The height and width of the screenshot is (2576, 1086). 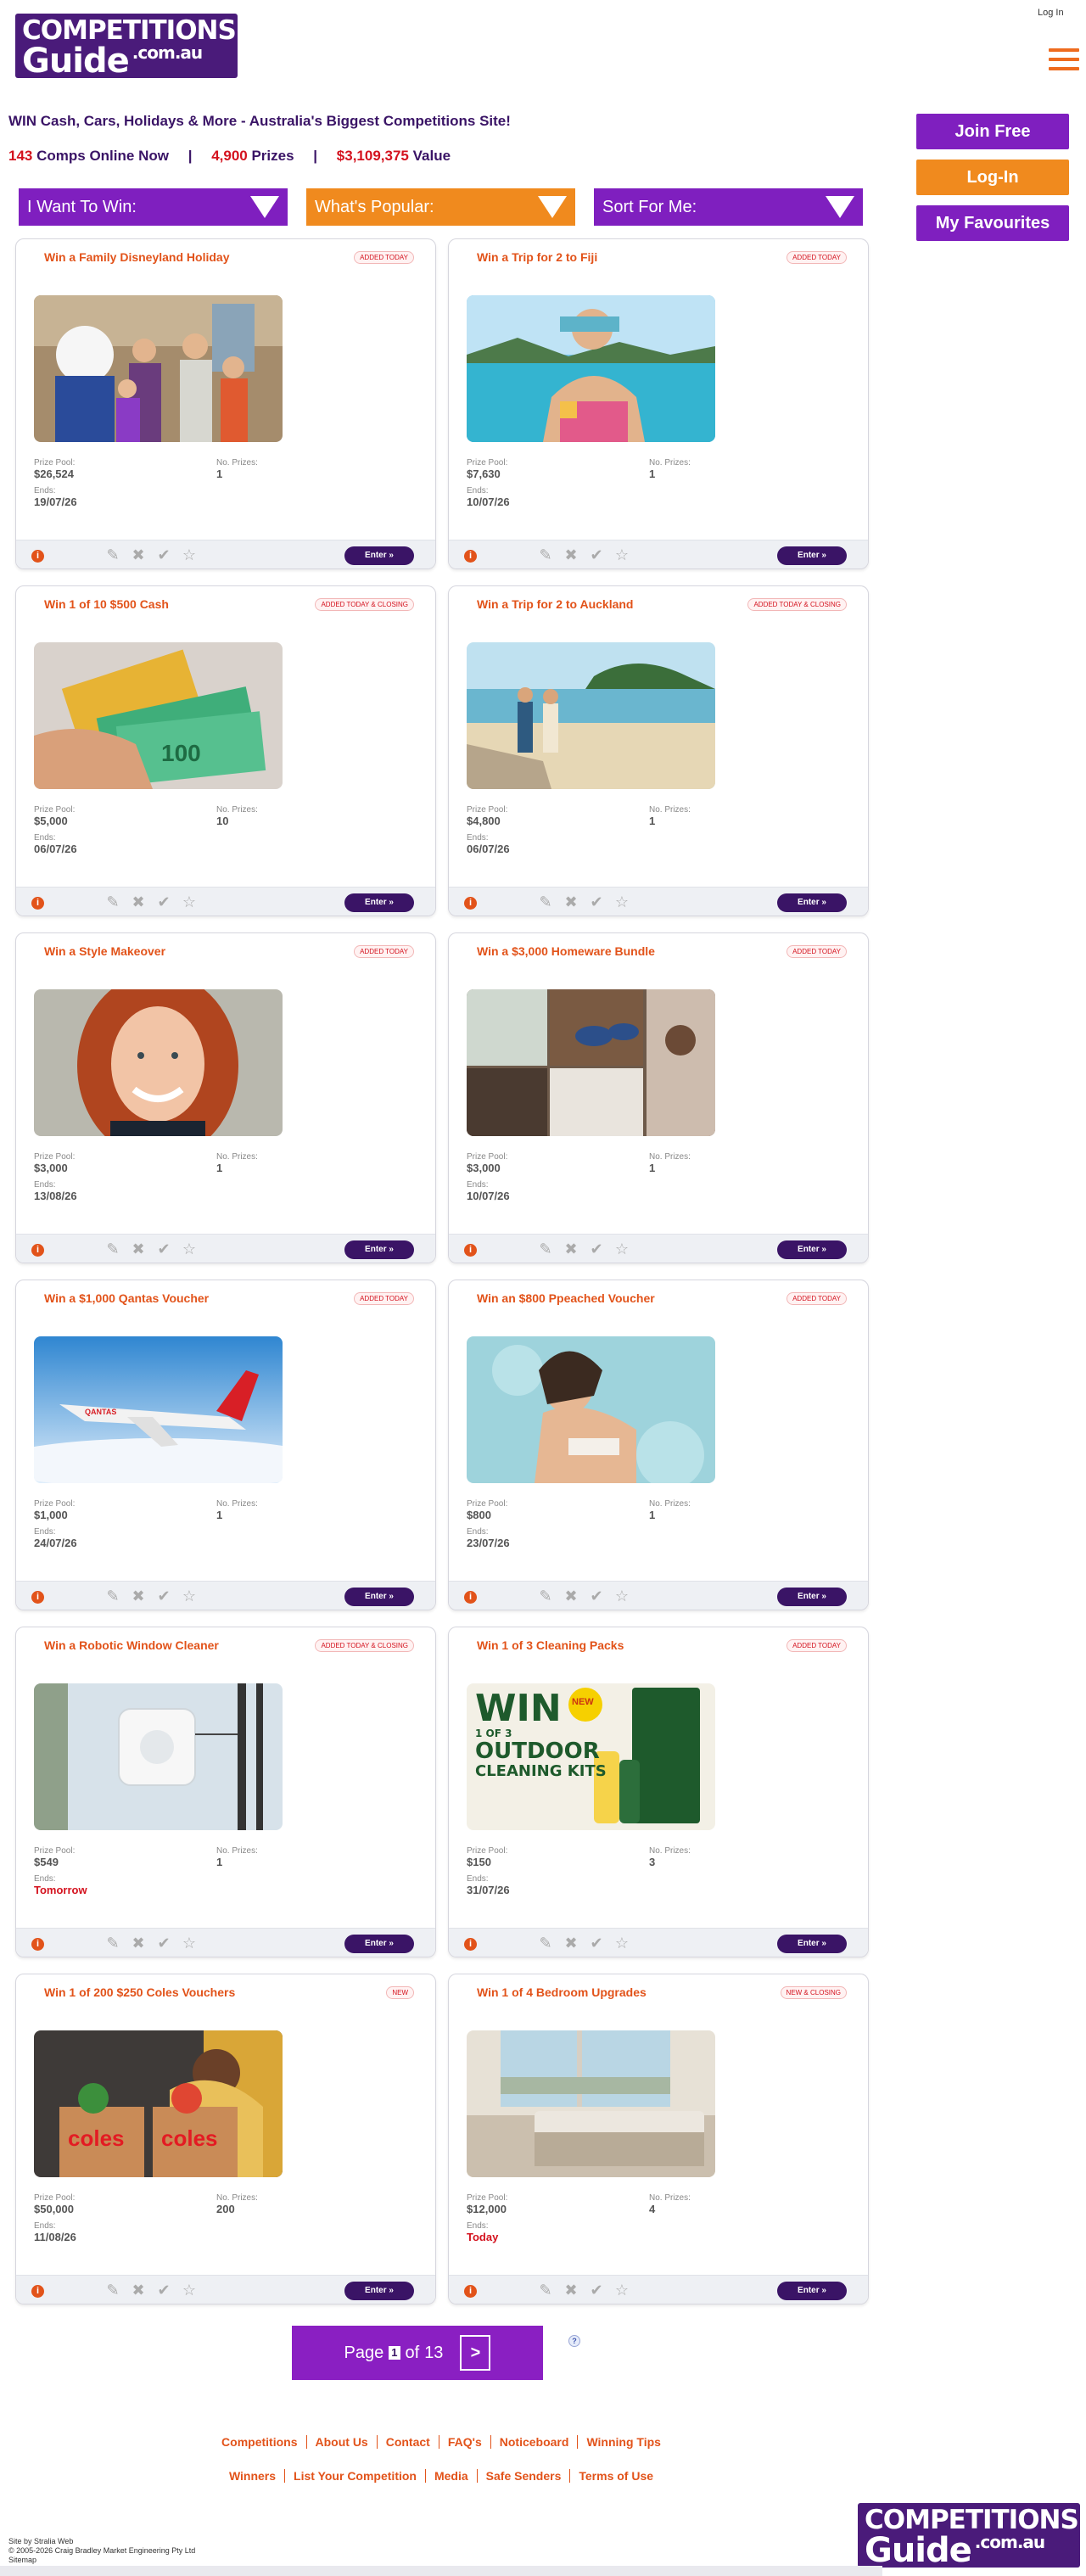 I want to click on site-logo: COMPETITIONS Guide .com.au, so click(x=127, y=46).